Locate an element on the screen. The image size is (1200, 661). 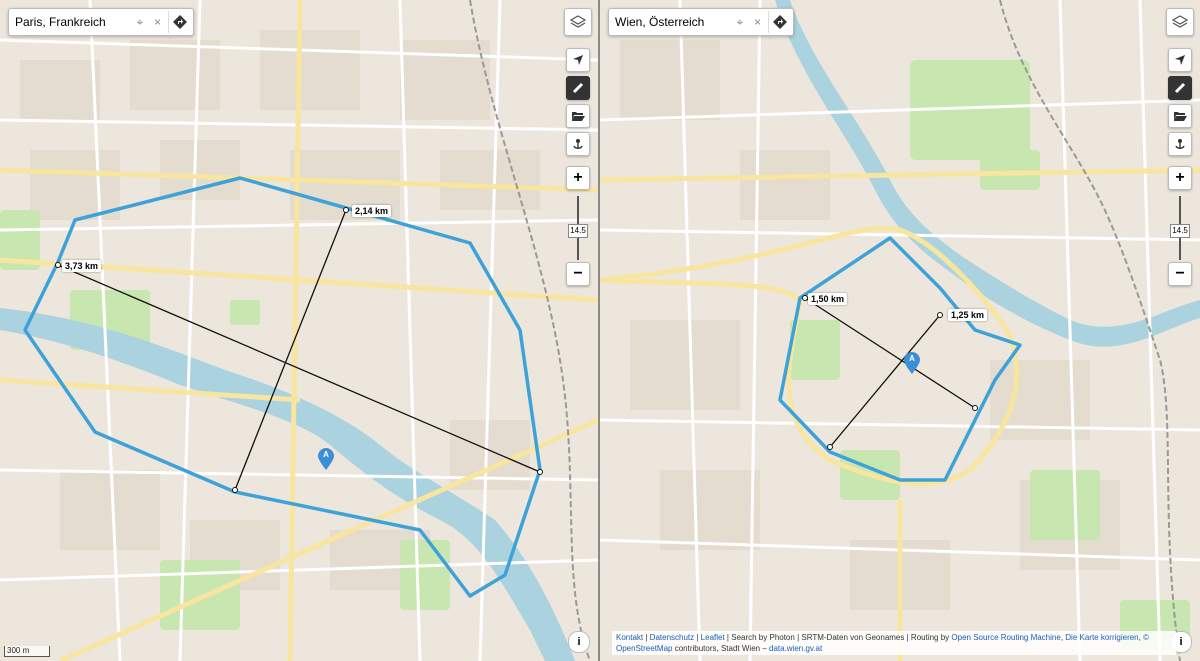
datenschutz-link: Datenschutz is located at coordinates (672, 637).